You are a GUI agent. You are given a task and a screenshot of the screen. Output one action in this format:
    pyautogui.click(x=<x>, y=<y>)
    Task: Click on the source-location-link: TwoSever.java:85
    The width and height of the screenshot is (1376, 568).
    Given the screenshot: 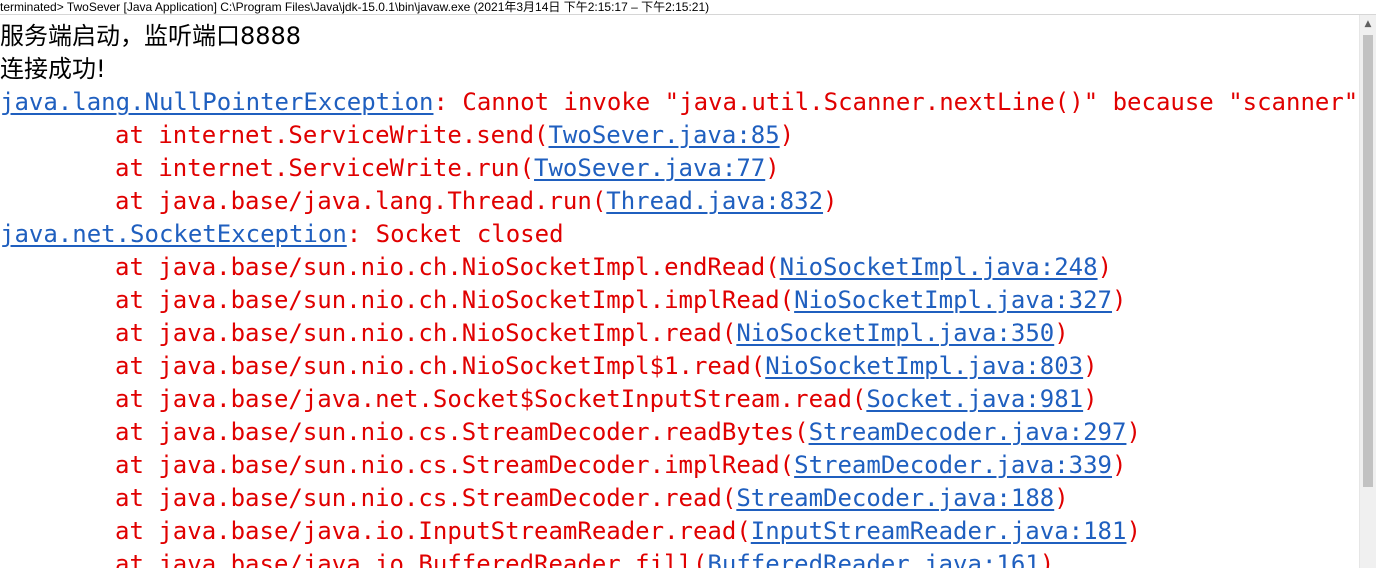 What is the action you would take?
    pyautogui.click(x=663, y=135)
    